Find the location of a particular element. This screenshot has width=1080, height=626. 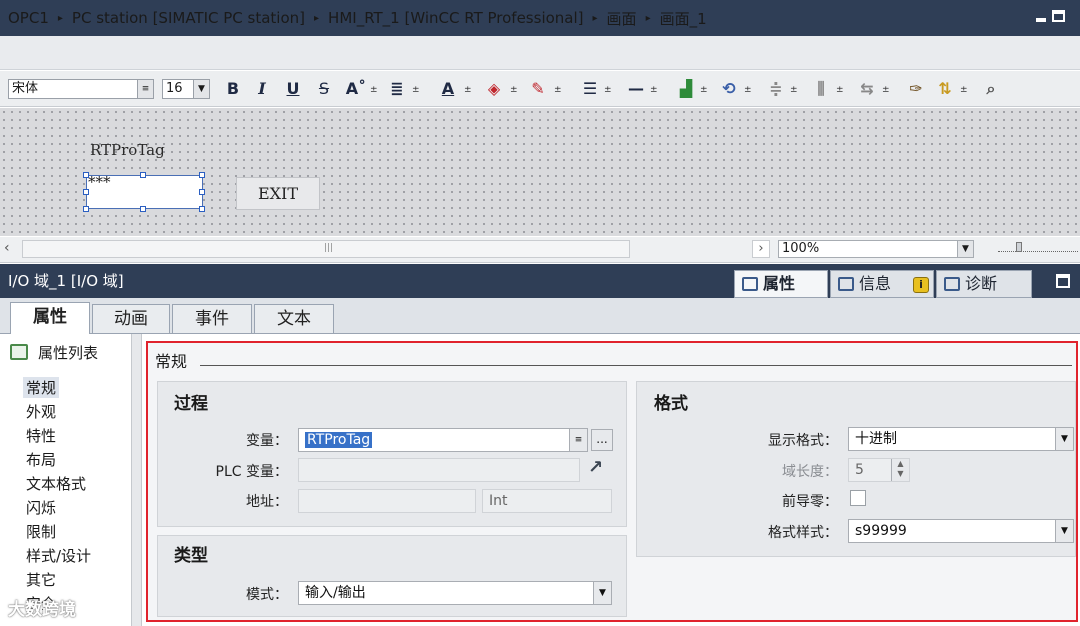

minimize-icon is located at coordinates (1041, 20).